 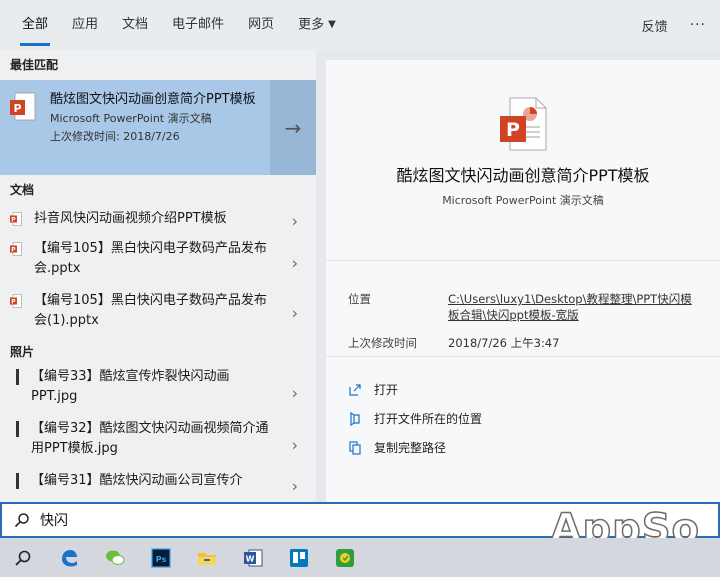 I want to click on modified-value: 2018/7/26 上午3:47, so click(x=504, y=343).